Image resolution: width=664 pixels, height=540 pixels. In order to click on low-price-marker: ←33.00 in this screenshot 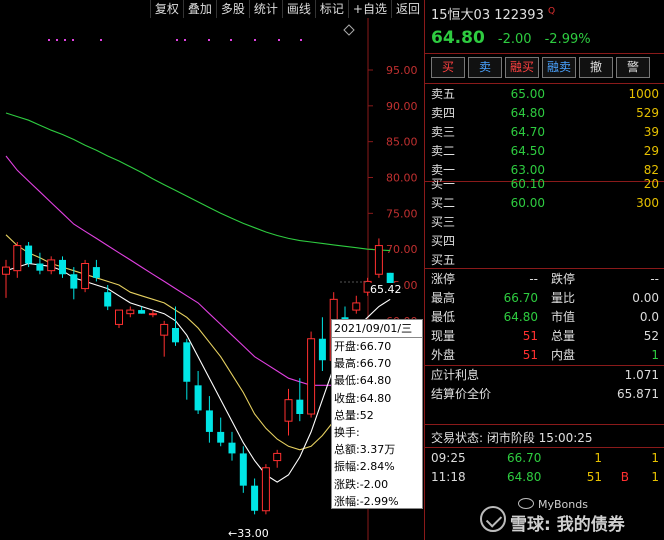, I will do `click(248, 533)`.